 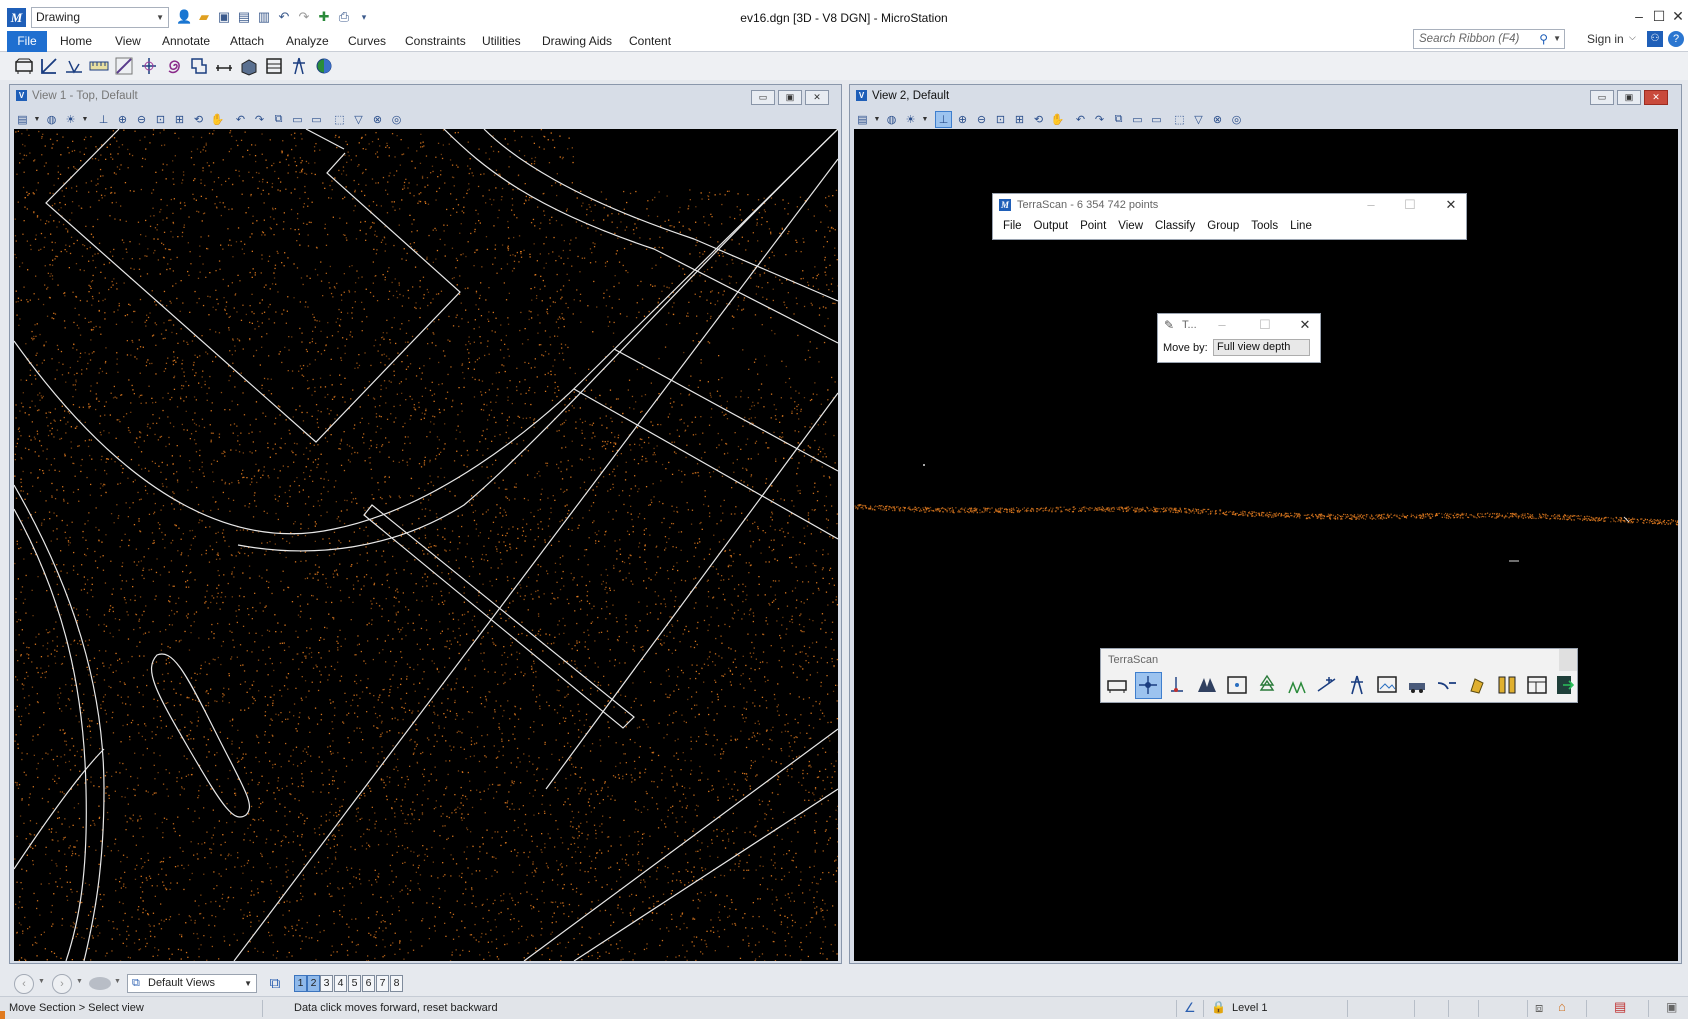 I want to click on terrascan-table-icon, so click(x=274, y=66).